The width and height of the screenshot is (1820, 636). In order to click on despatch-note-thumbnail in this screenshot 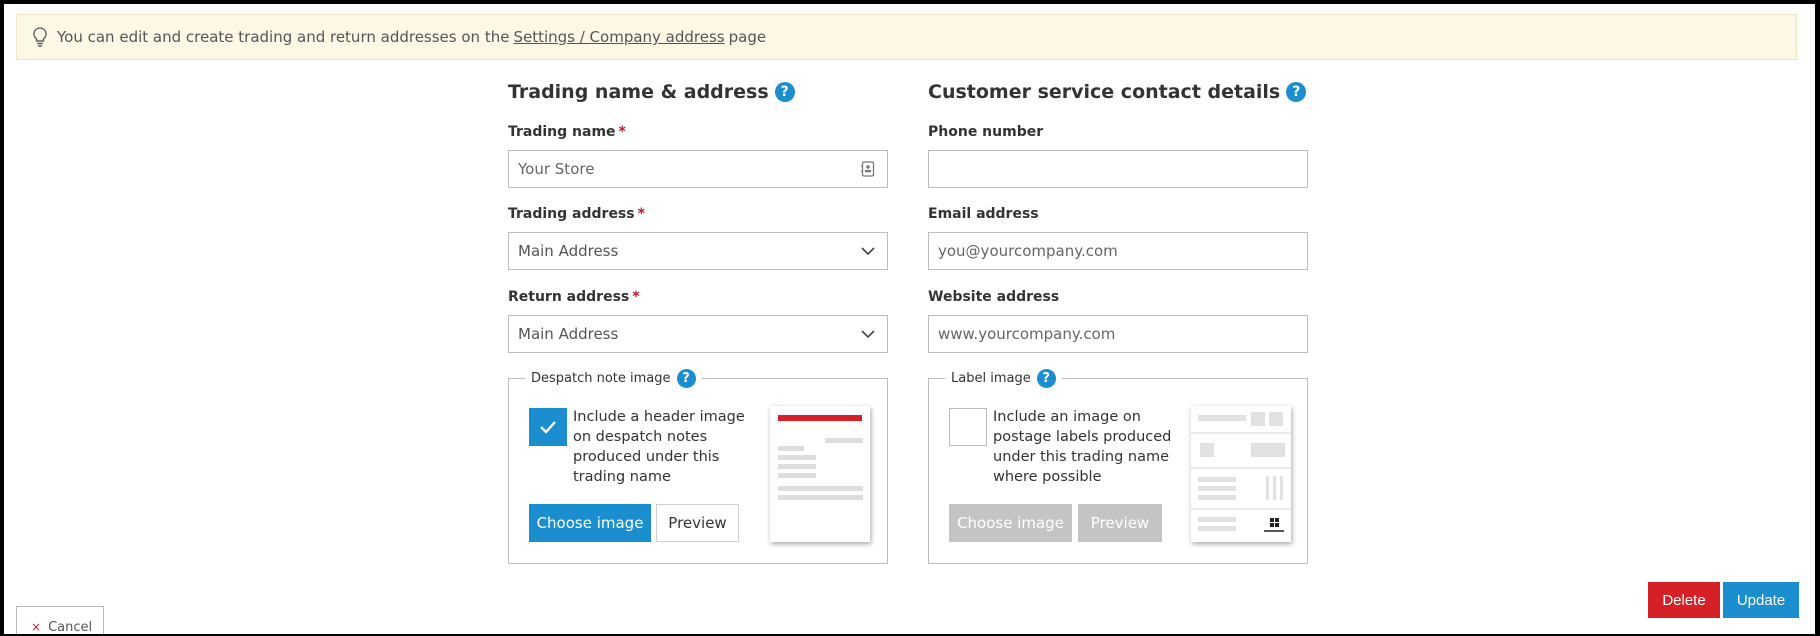, I will do `click(820, 474)`.